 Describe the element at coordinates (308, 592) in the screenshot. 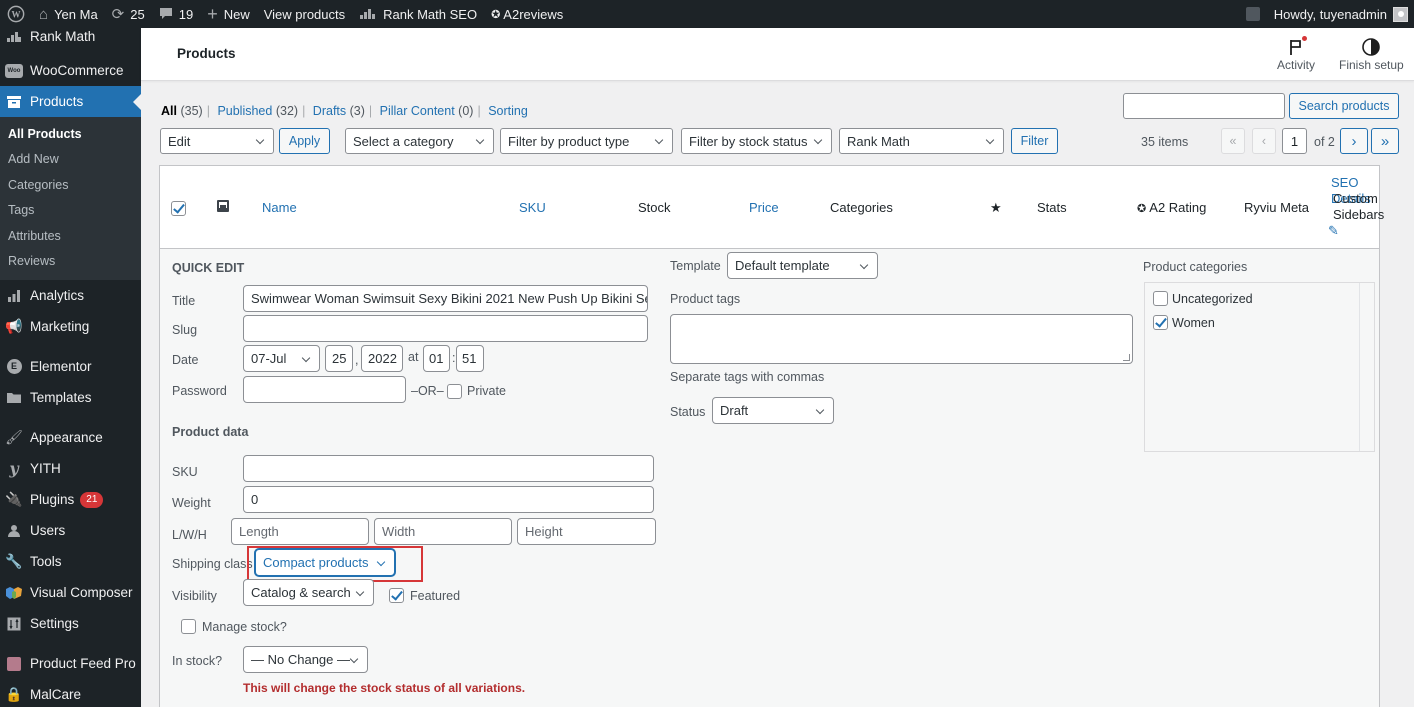

I see `visibility-select: Catalog & search` at that location.